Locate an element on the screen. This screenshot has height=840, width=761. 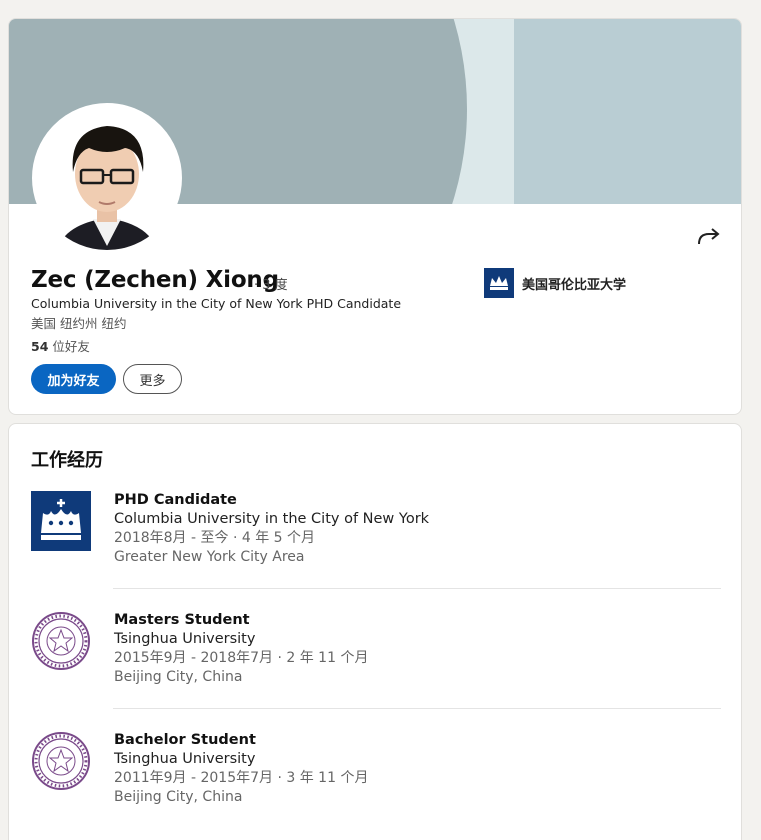
experience-location: Greater New York City Area is located at coordinates (209, 557).